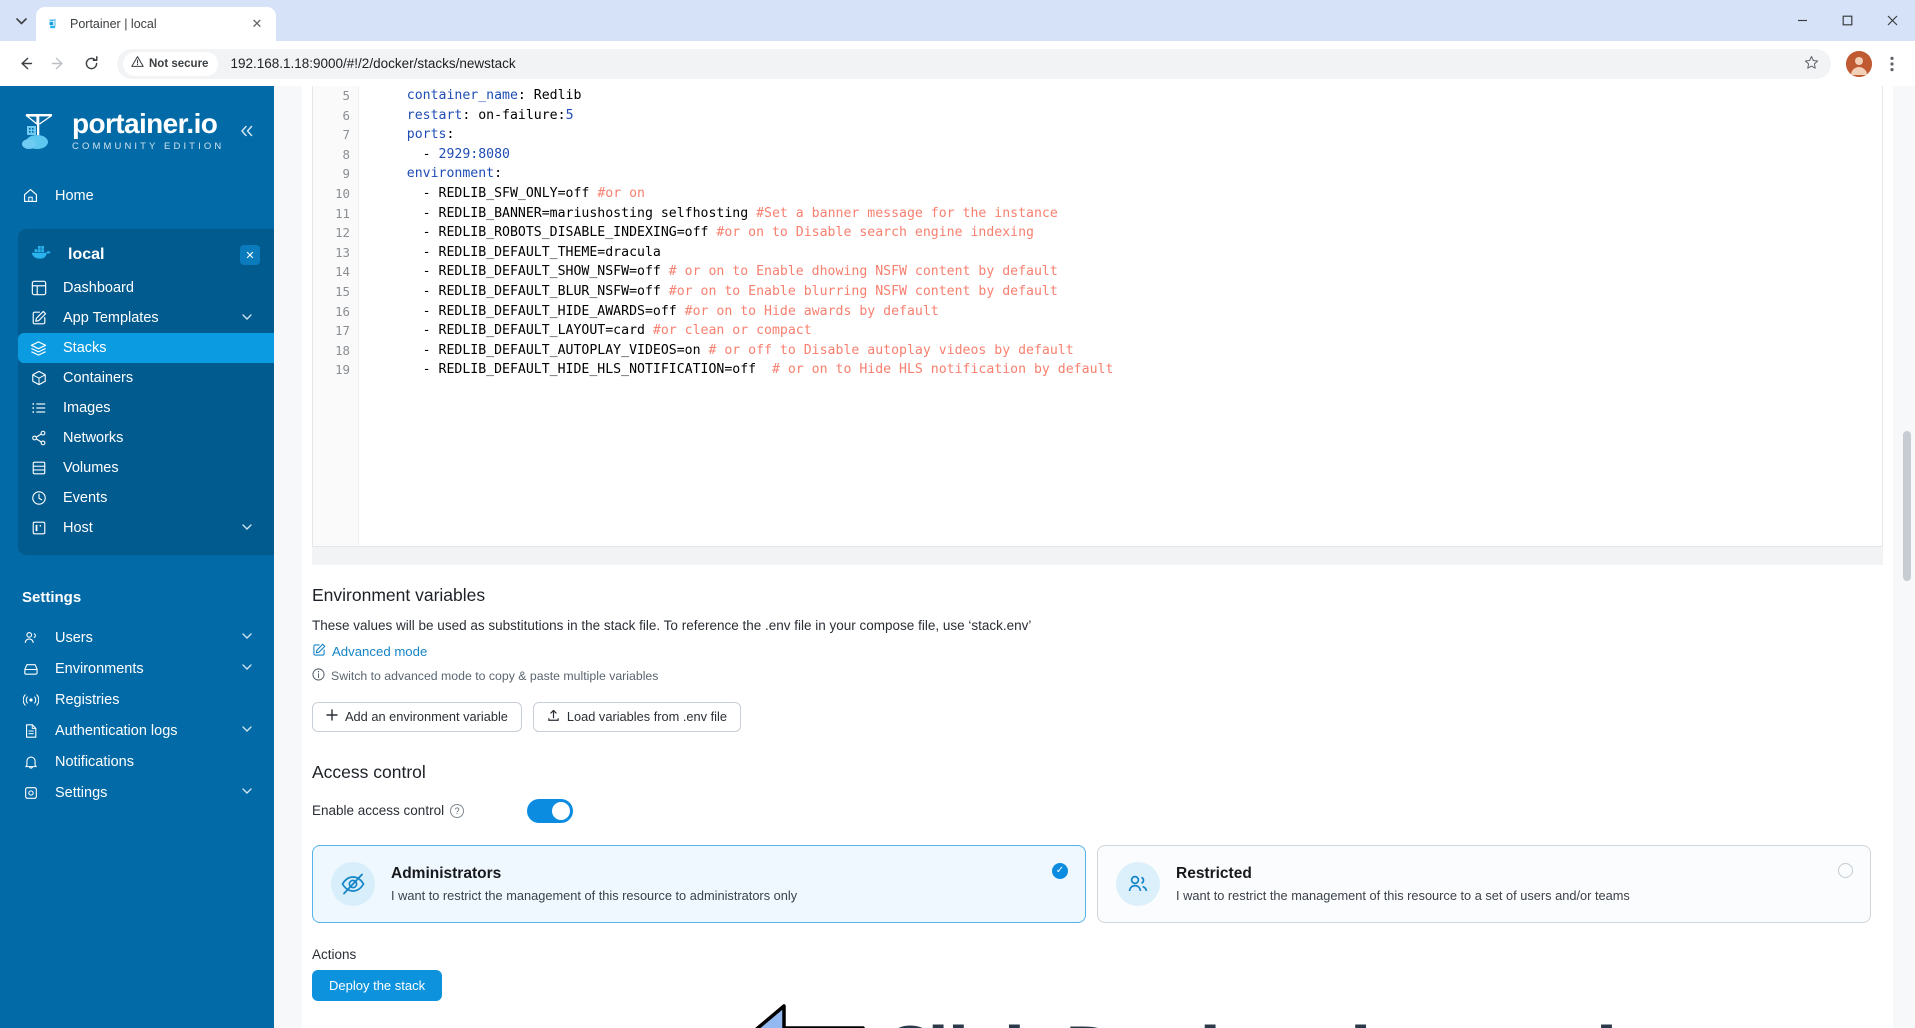  I want to click on events-clock-icon, so click(38, 498).